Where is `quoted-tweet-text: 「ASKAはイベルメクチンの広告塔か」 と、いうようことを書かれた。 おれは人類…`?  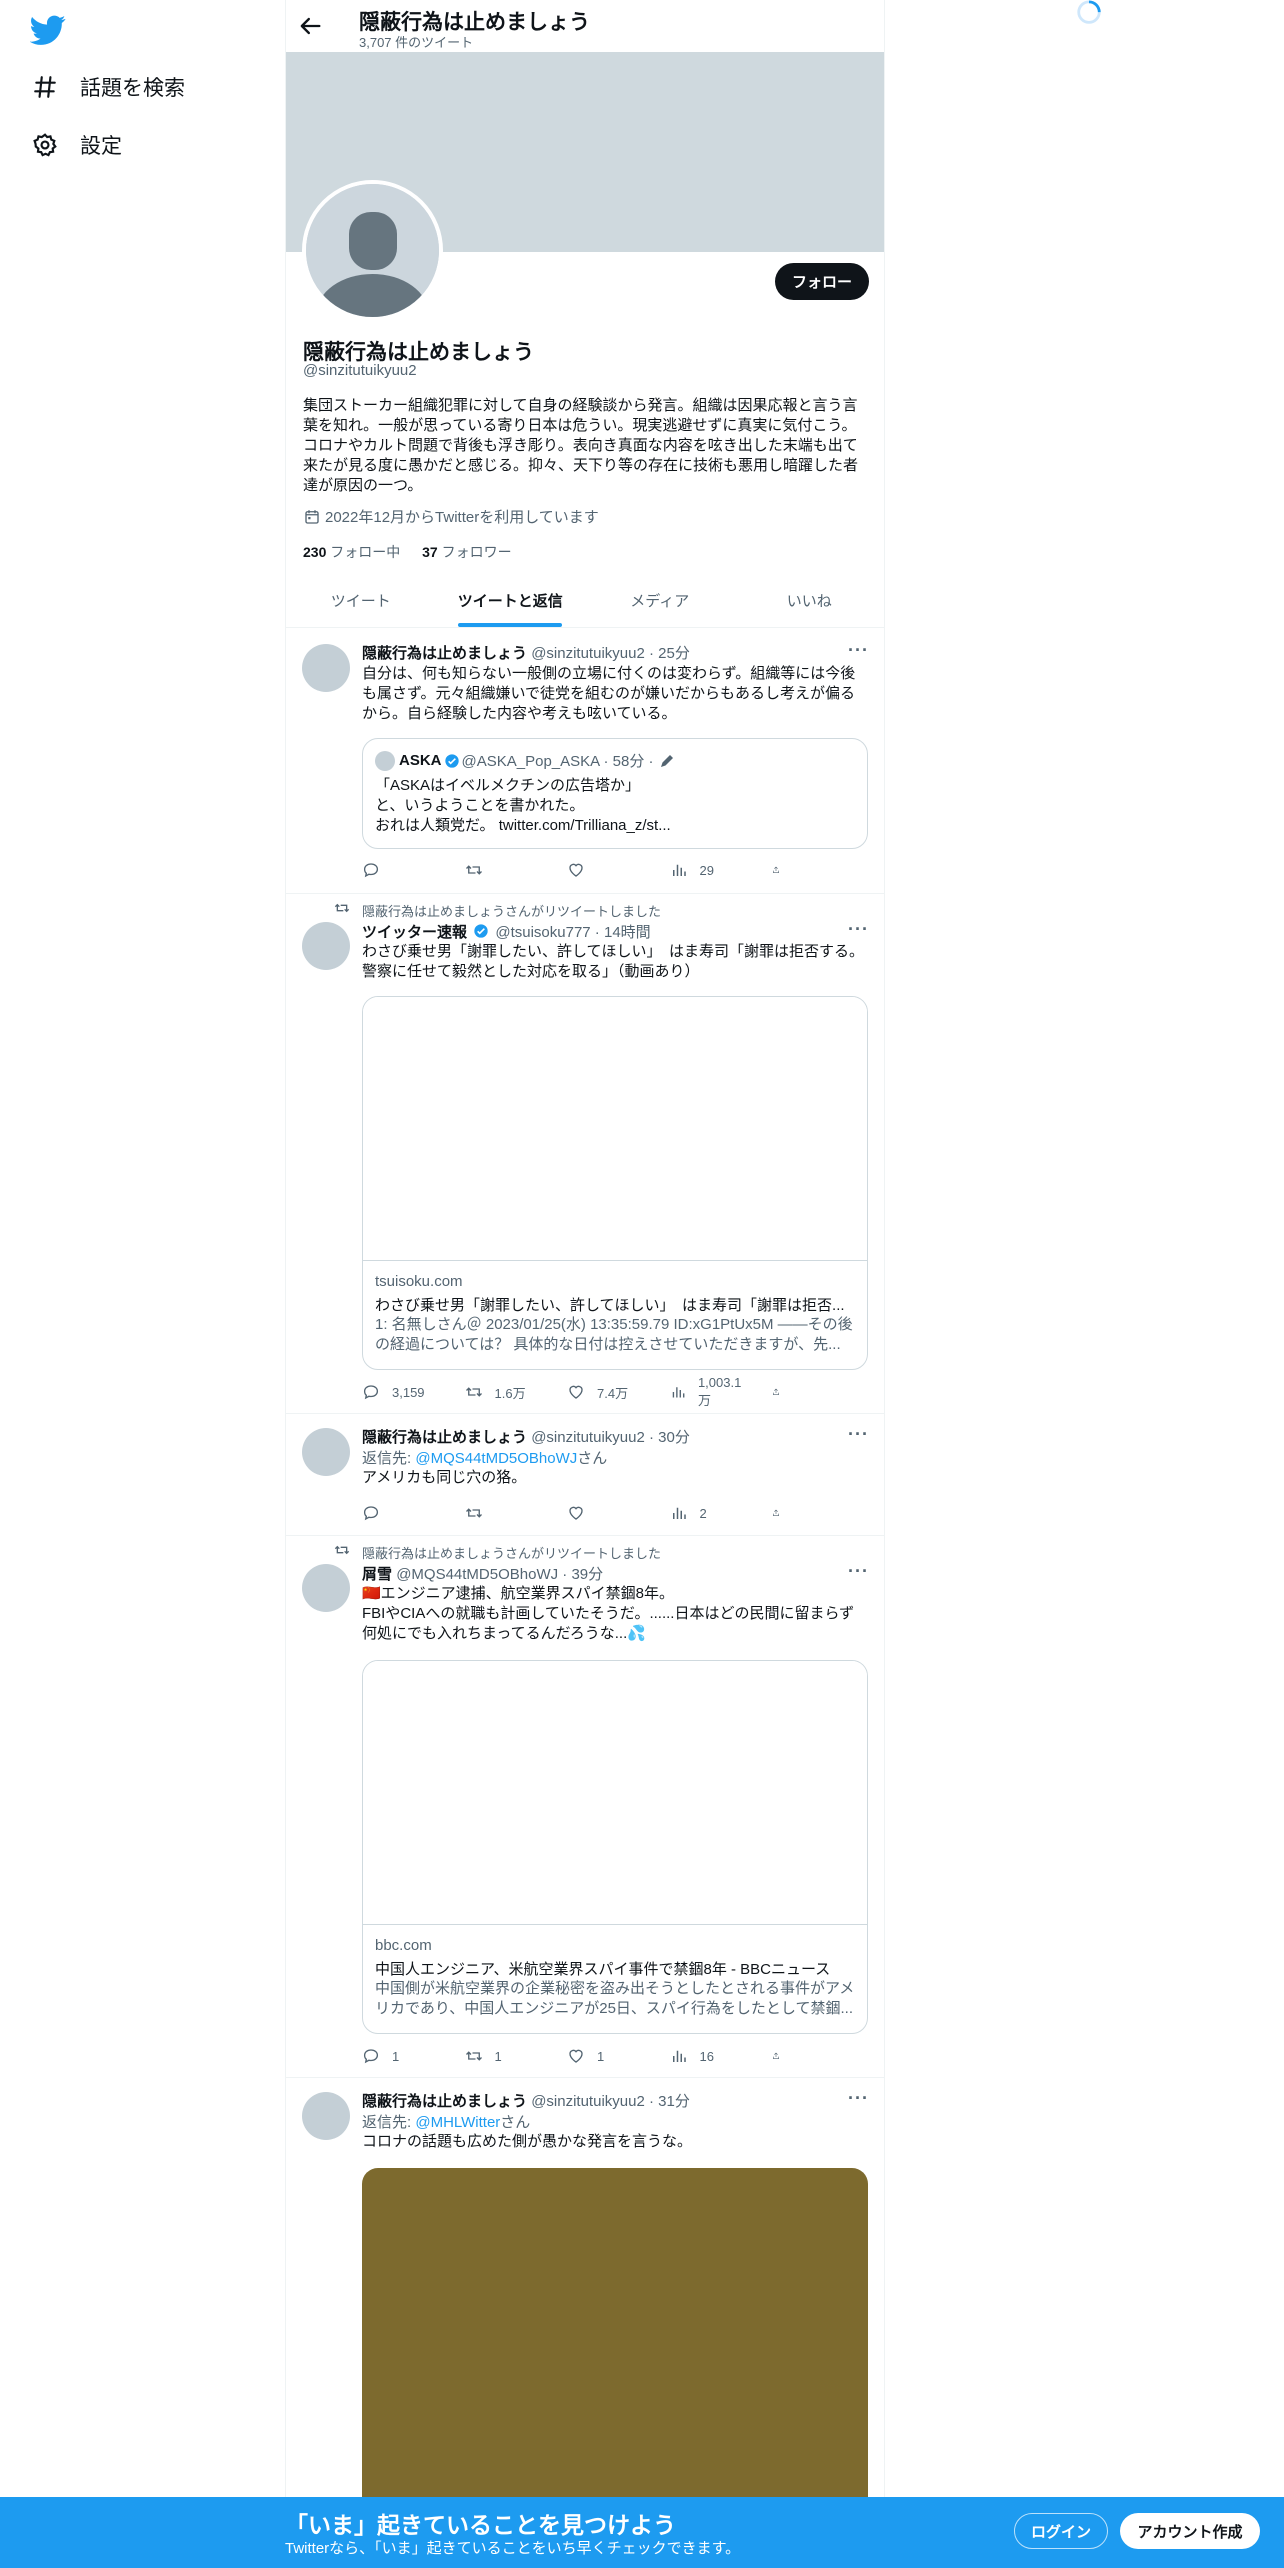 quoted-tweet-text: 「ASKAはイベルメクチンの広告塔か」 と、いうようことを書かれた。 おれは人類… is located at coordinates (523, 805).